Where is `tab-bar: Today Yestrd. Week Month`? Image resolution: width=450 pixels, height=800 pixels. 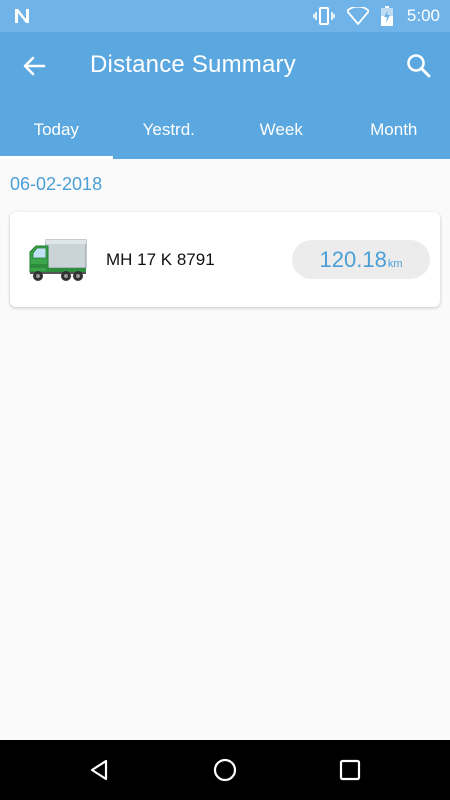 tab-bar: Today Yestrd. Week Month is located at coordinates (225, 129).